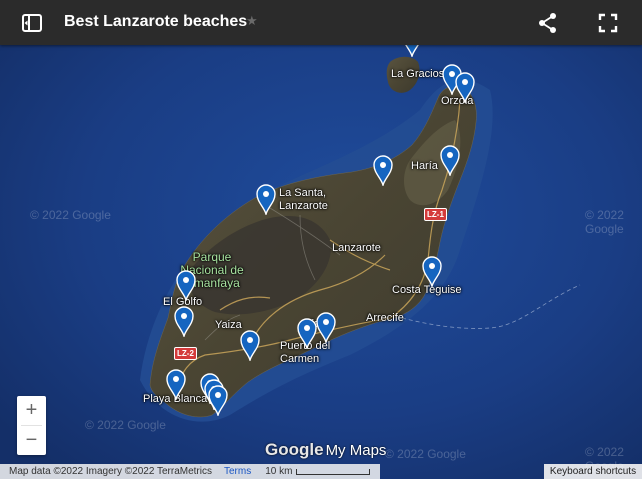 Image resolution: width=642 pixels, height=479 pixels. Describe the element at coordinates (321, 22) in the screenshot. I see `map-header: Best Lanzarote beaches ★` at that location.